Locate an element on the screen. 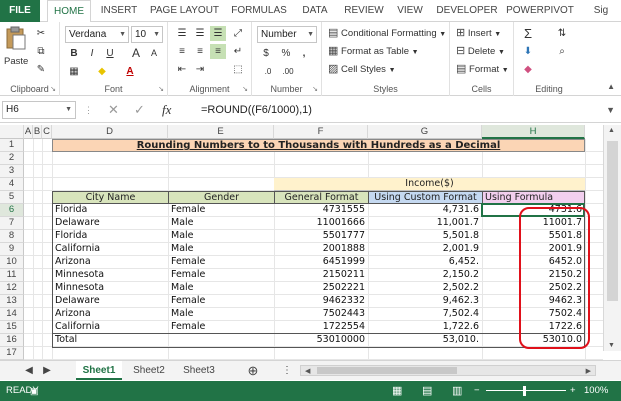 The height and width of the screenshot is (401, 621). row-header: 16 is located at coordinates (12, 340).